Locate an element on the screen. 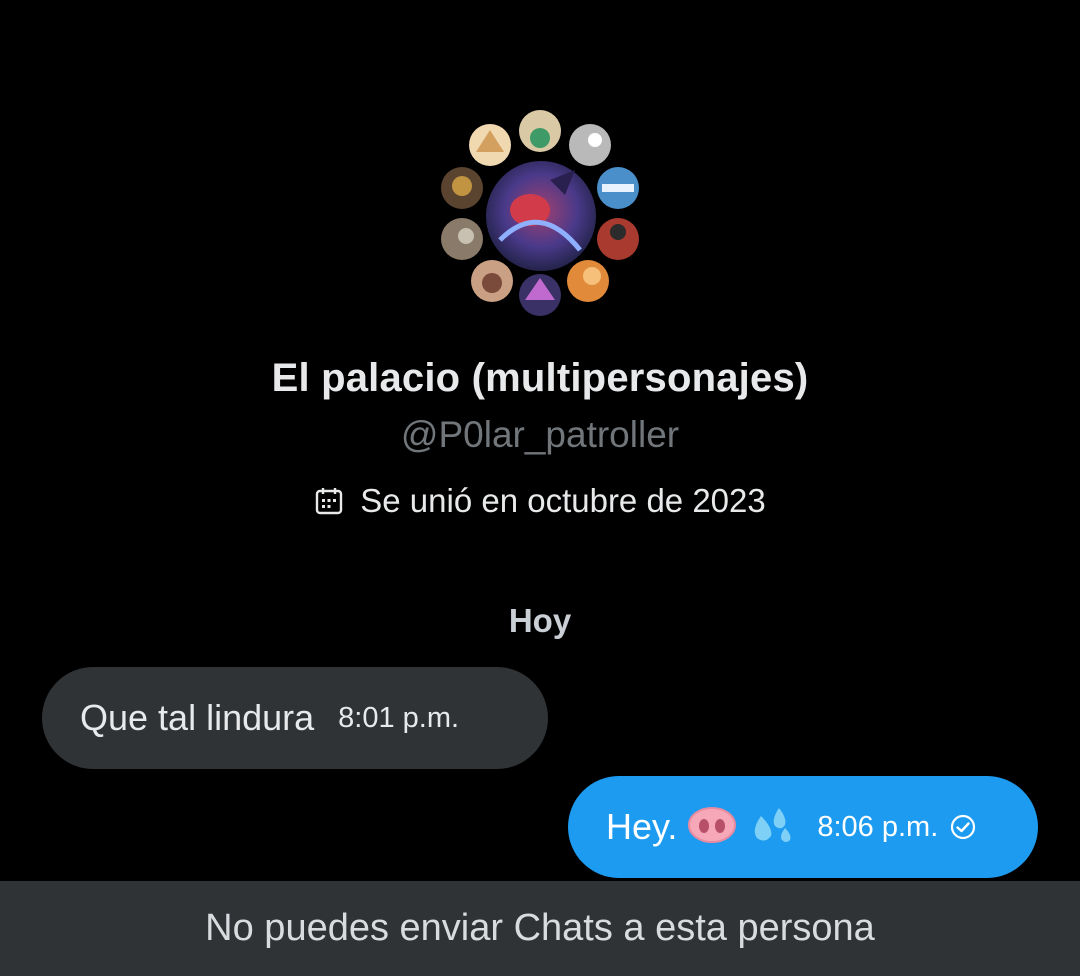 The image size is (1080, 976). cannot-message-notice: No puedes enviar Chats a esta persona is located at coordinates (540, 928).